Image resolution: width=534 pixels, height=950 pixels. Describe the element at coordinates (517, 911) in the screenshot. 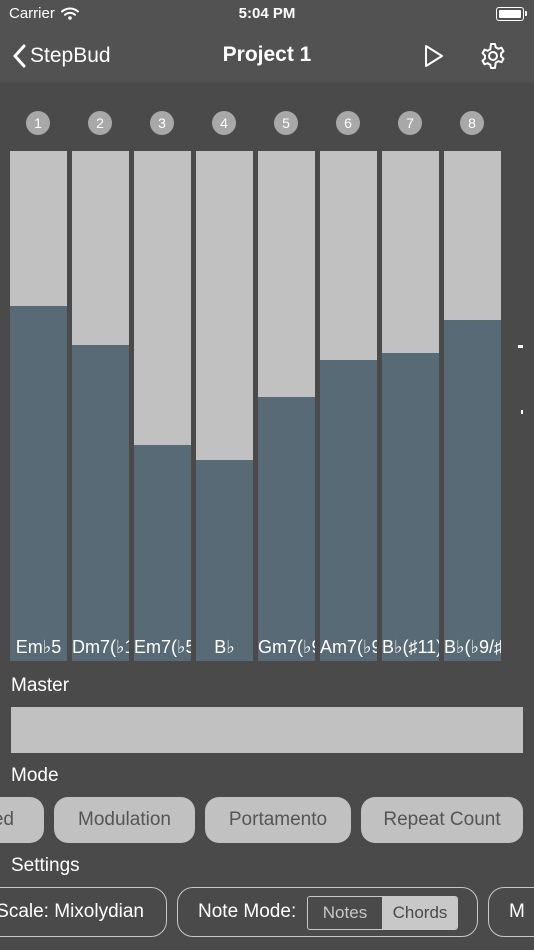

I see `next-setting-label: M` at that location.